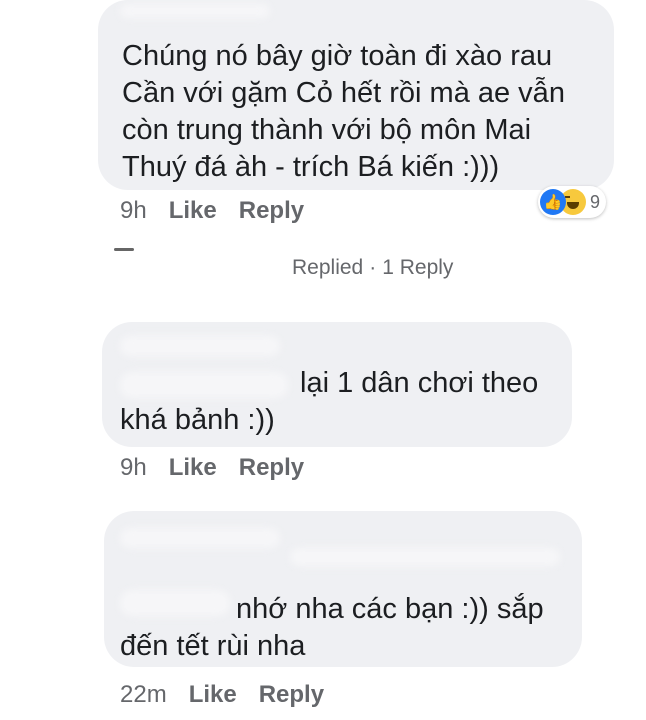 The width and height of the screenshot is (646, 720). What do you see at coordinates (343, 93) in the screenshot?
I see `comment-1-line-2: Cần với gặm Cỏ hết rồi mà ae vẫn` at bounding box center [343, 93].